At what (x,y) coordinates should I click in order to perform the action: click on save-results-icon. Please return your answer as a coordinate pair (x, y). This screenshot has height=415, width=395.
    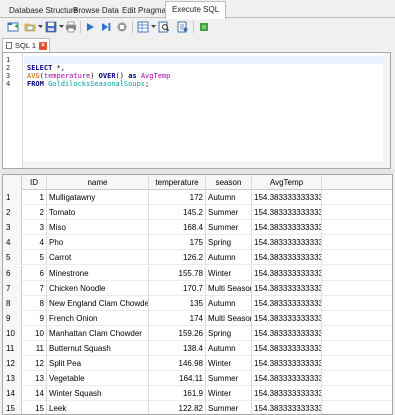
    Looking at the image, I should click on (143, 27).